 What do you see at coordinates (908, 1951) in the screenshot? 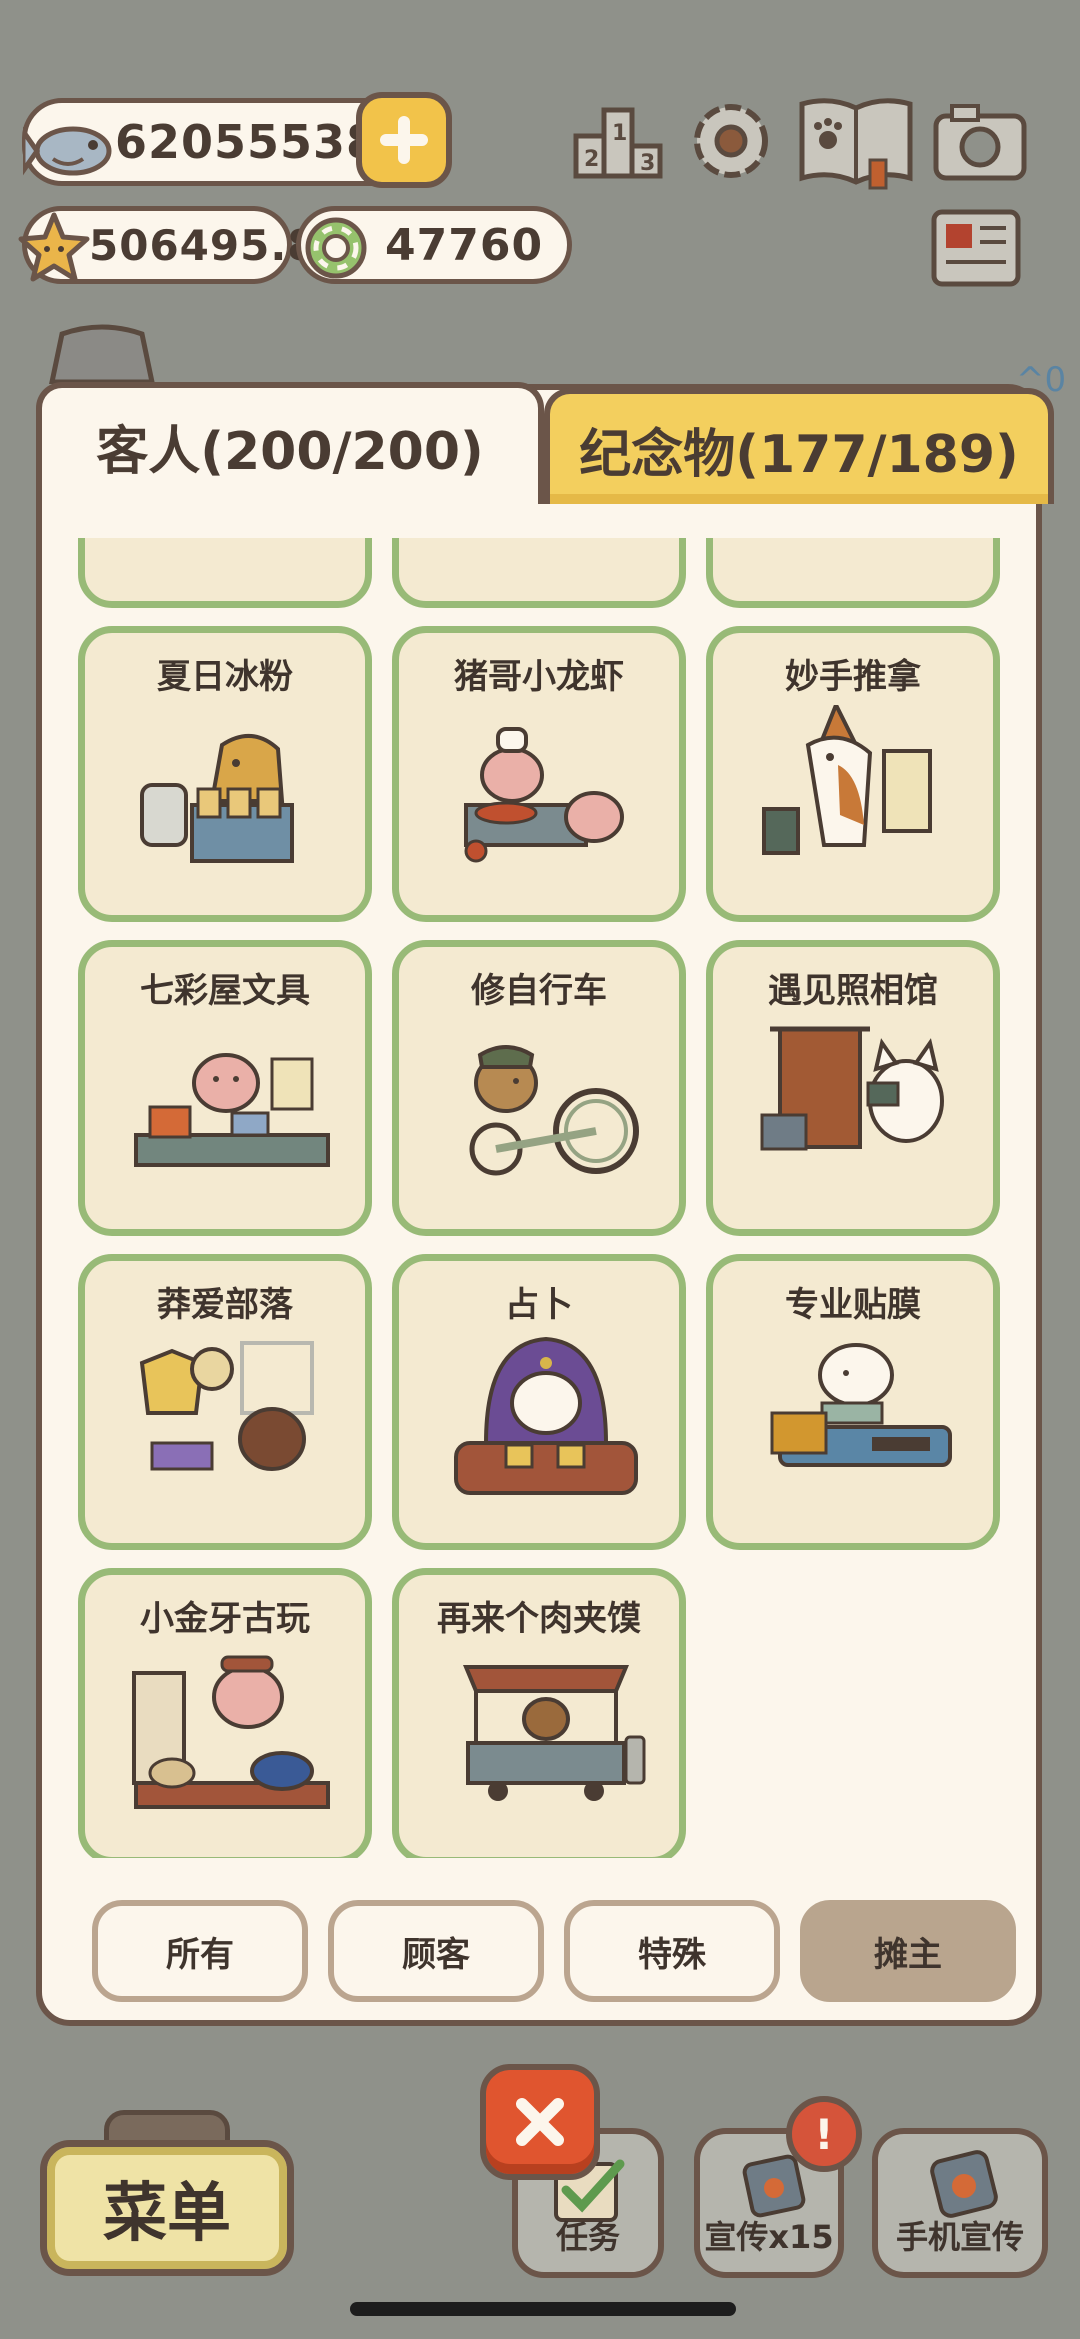
I see `filter-stall-owners-button: 摊主` at bounding box center [908, 1951].